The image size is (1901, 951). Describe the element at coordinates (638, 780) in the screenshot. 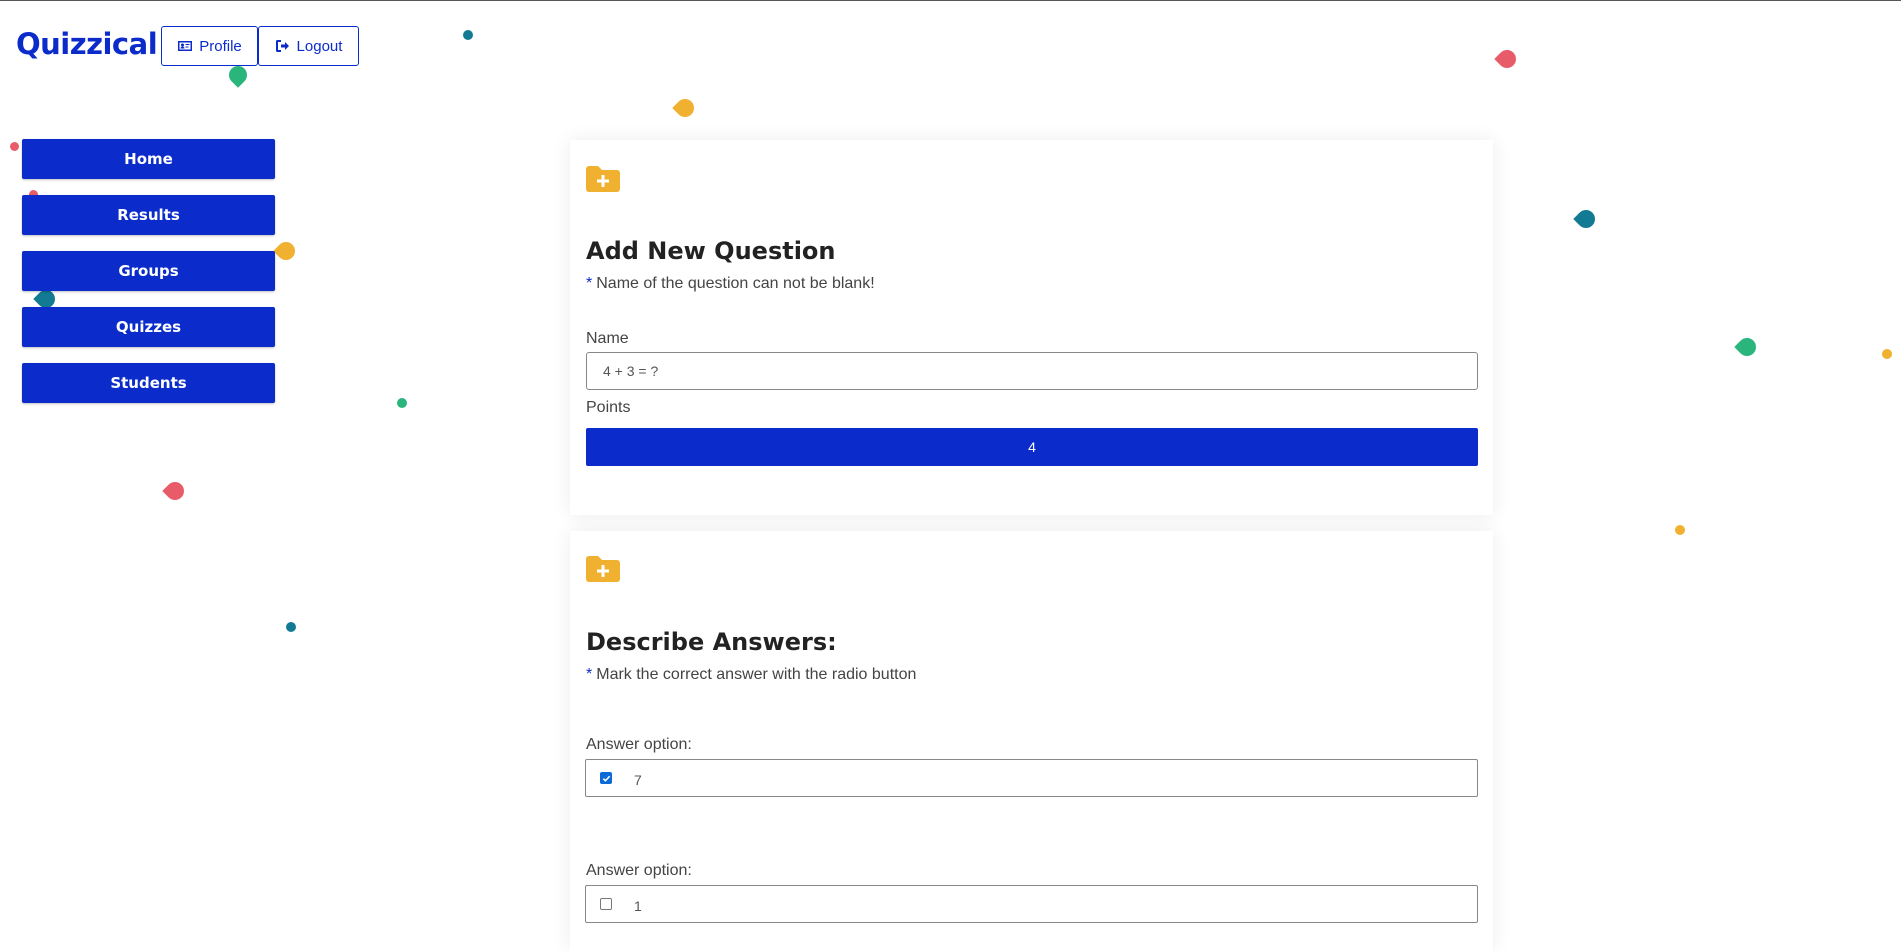

I see `answer-option-value: 7` at that location.